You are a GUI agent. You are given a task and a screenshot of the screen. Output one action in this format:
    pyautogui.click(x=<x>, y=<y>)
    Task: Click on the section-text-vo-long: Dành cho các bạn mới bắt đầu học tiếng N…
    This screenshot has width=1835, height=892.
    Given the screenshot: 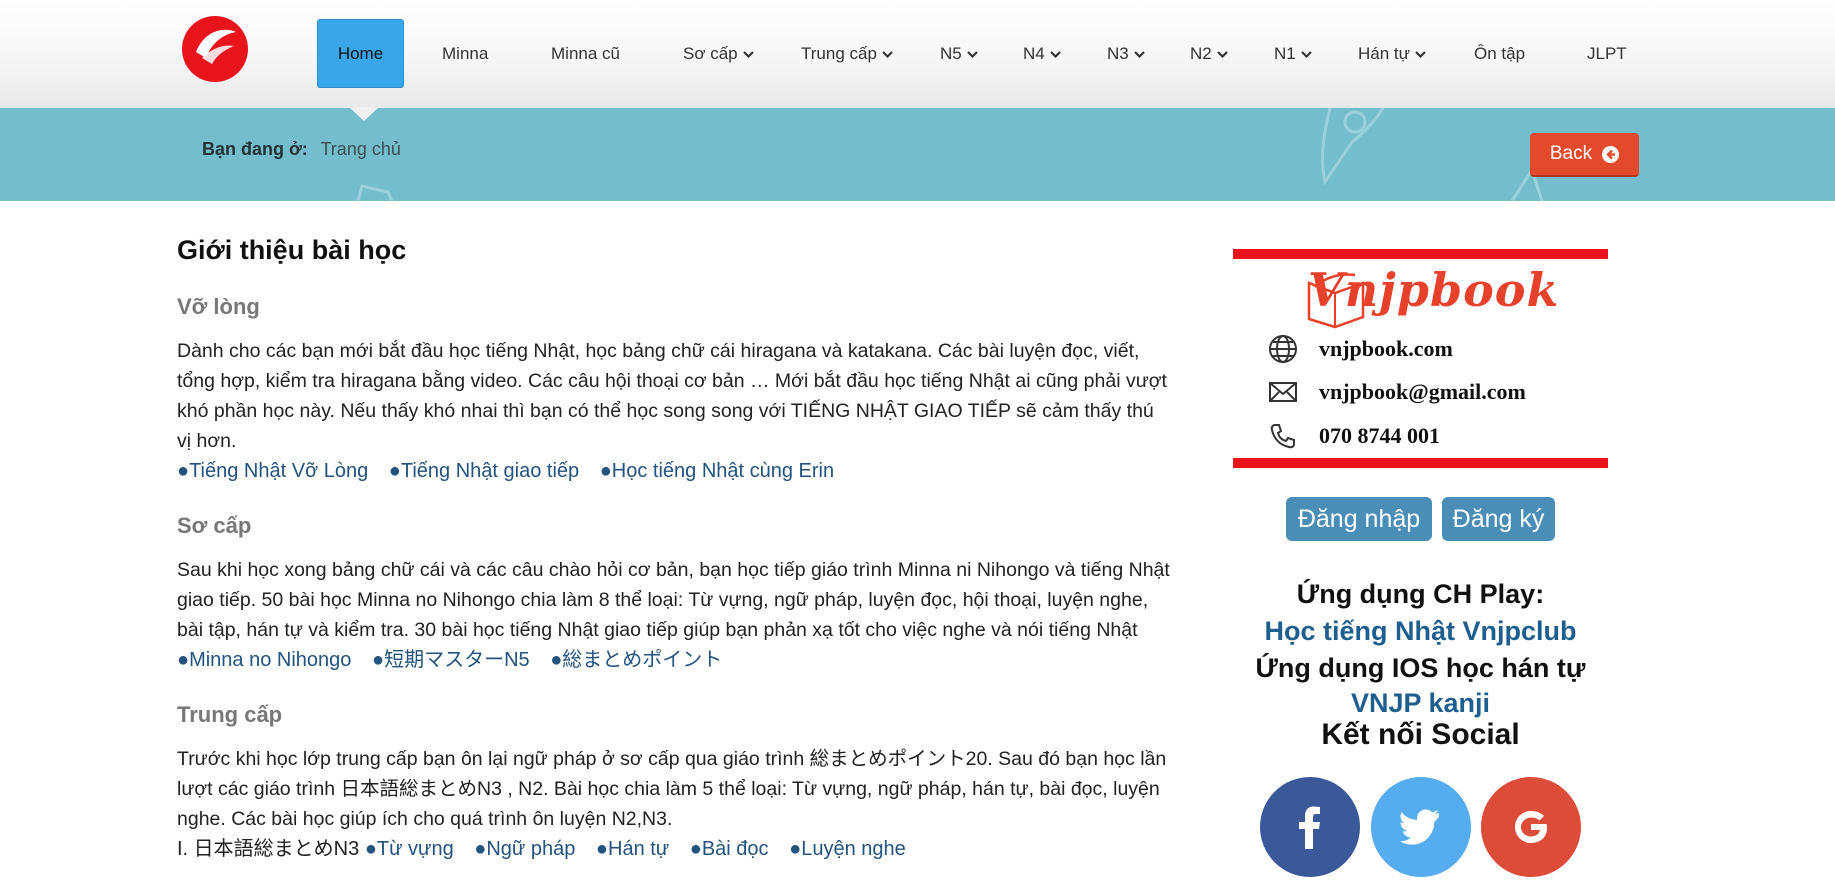 What is the action you would take?
    pyautogui.click(x=672, y=396)
    